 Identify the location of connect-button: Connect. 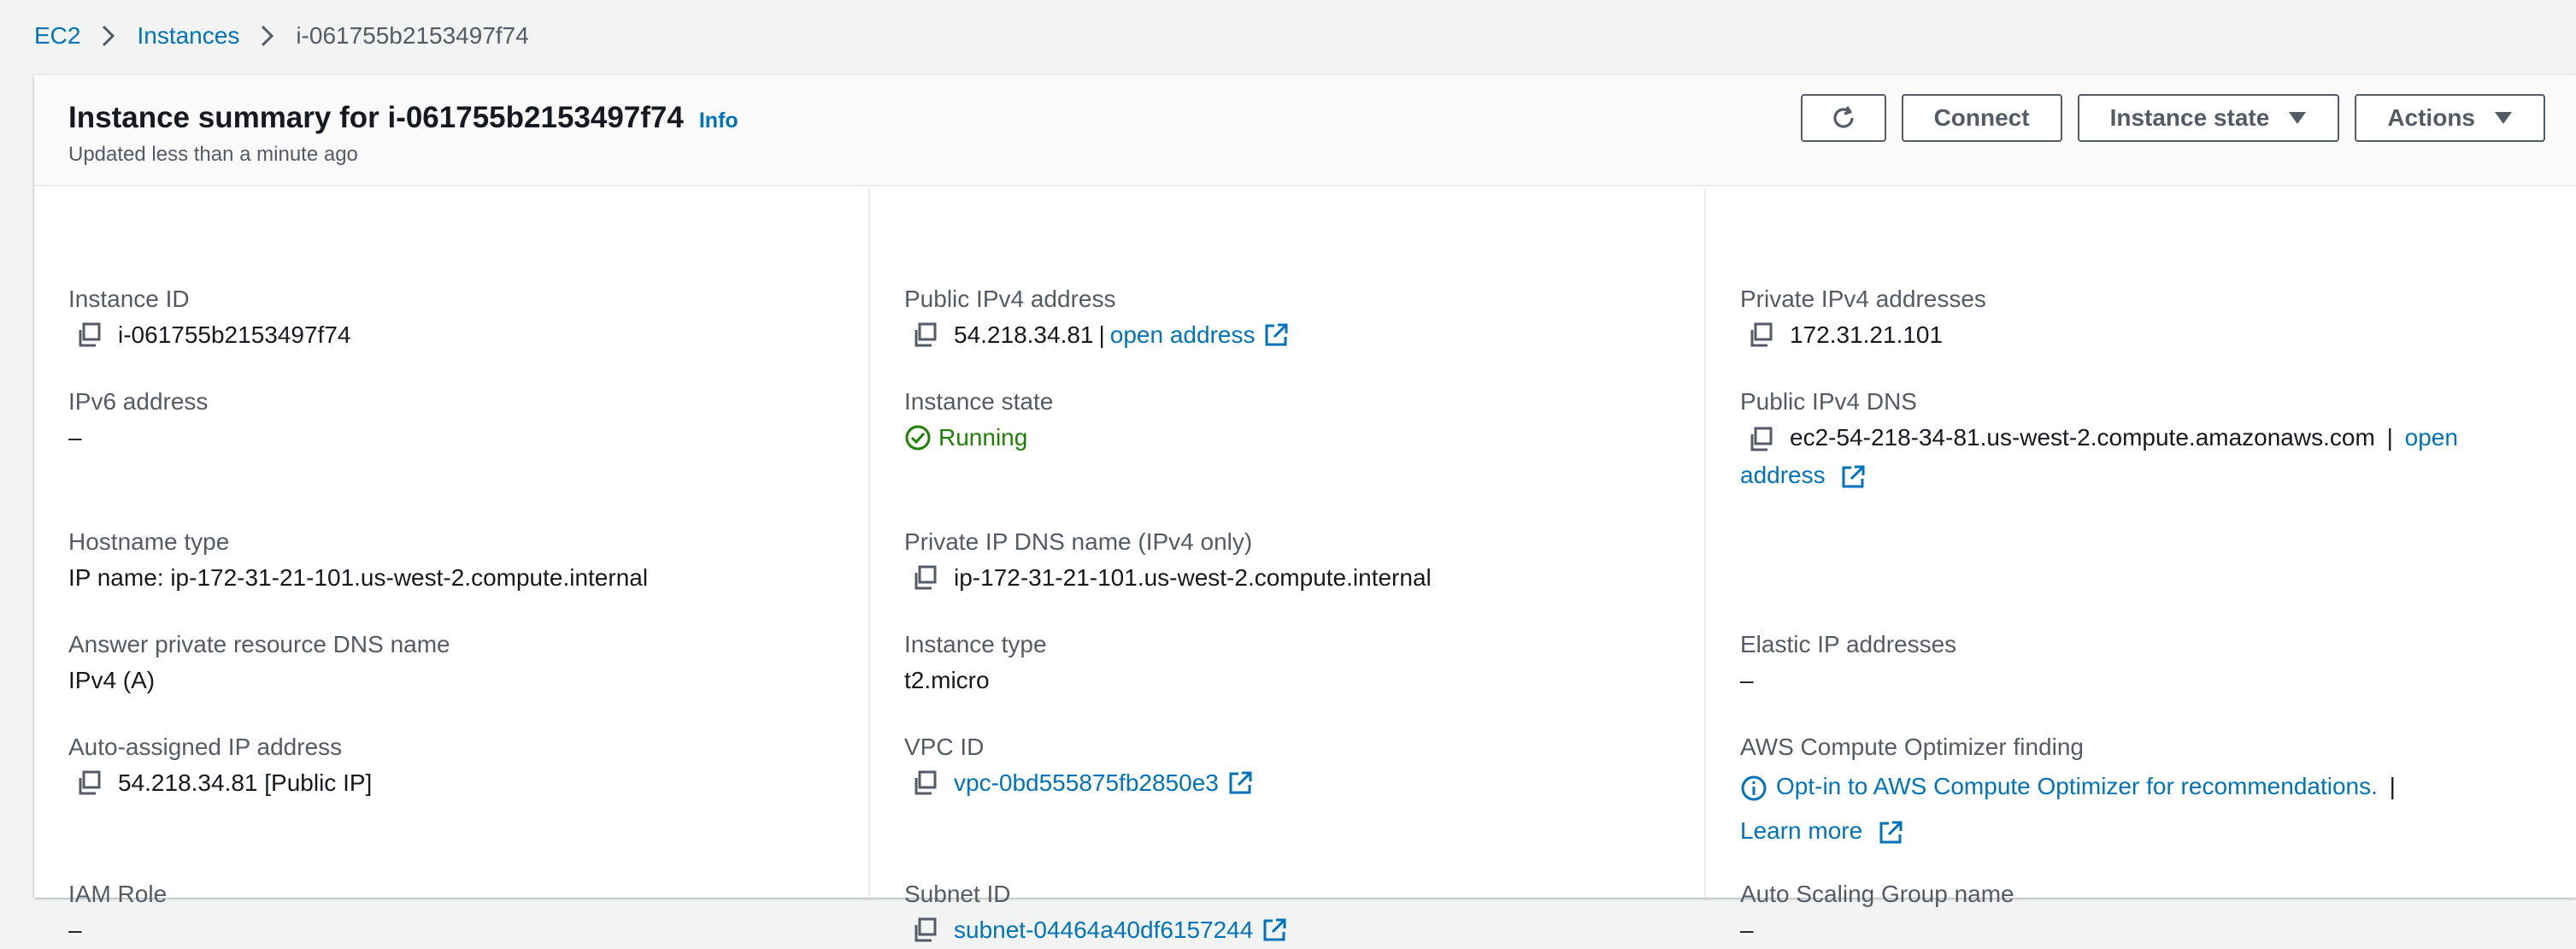
(1981, 118).